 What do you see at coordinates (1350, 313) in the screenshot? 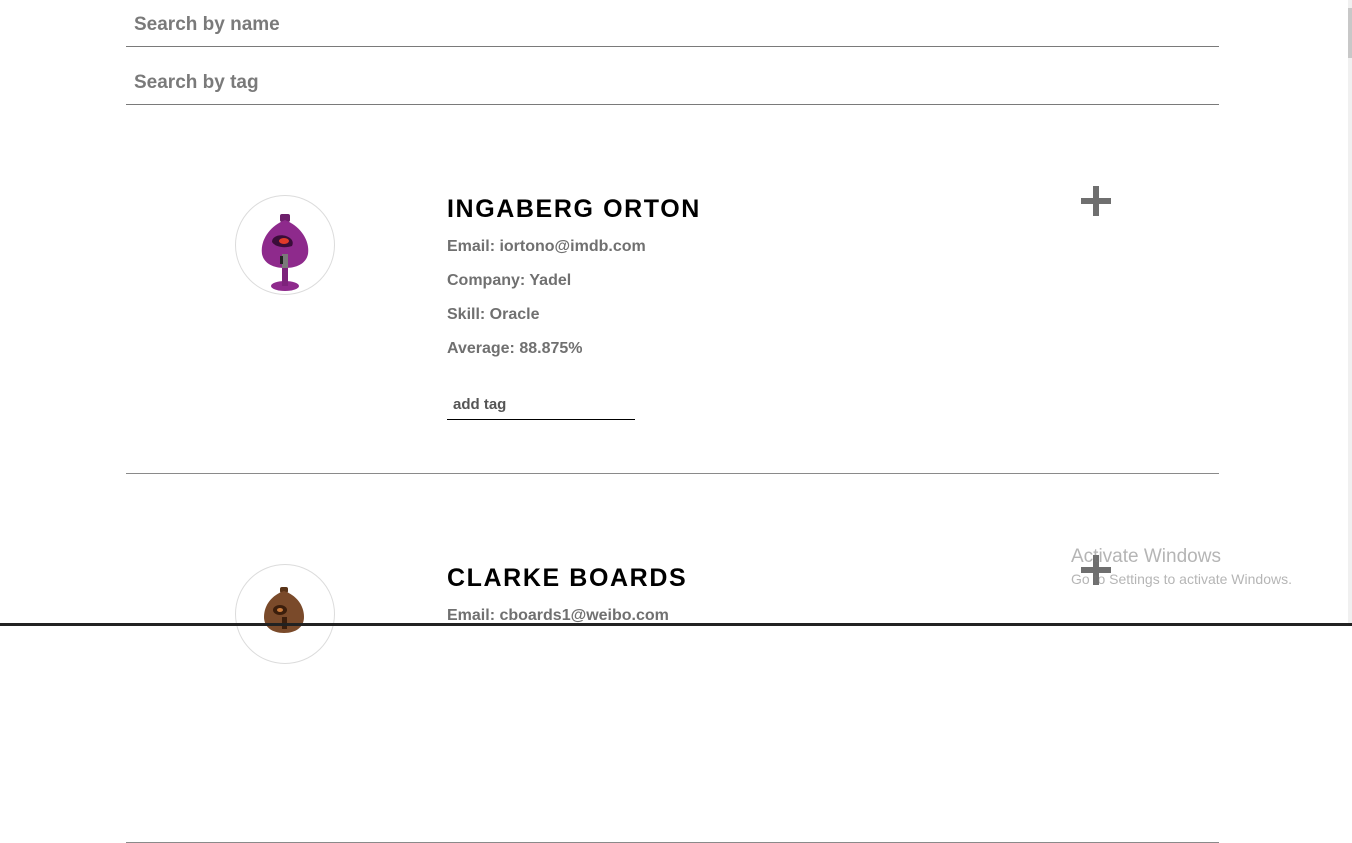
I see `vertical-scrollbar` at bounding box center [1350, 313].